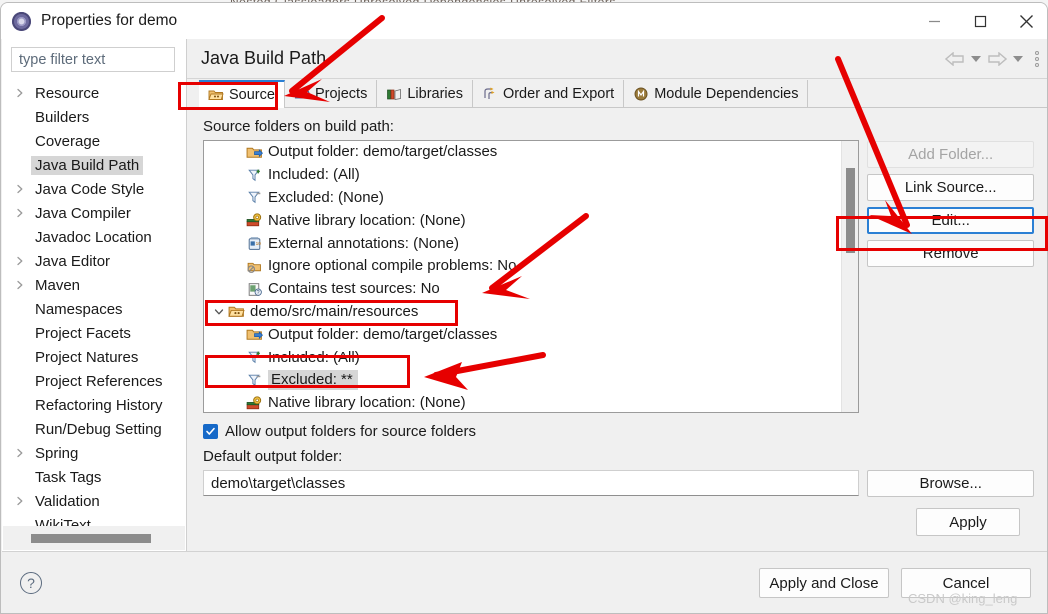 This screenshot has width=1048, height=614. What do you see at coordinates (94, 477) in the screenshot?
I see `sidebar-item-task-tags: Task Tags` at bounding box center [94, 477].